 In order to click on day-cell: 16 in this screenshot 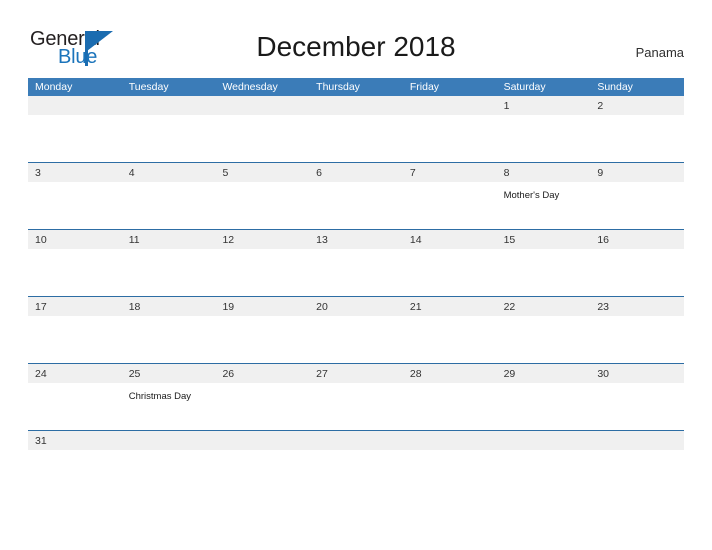, I will do `click(637, 239)`.